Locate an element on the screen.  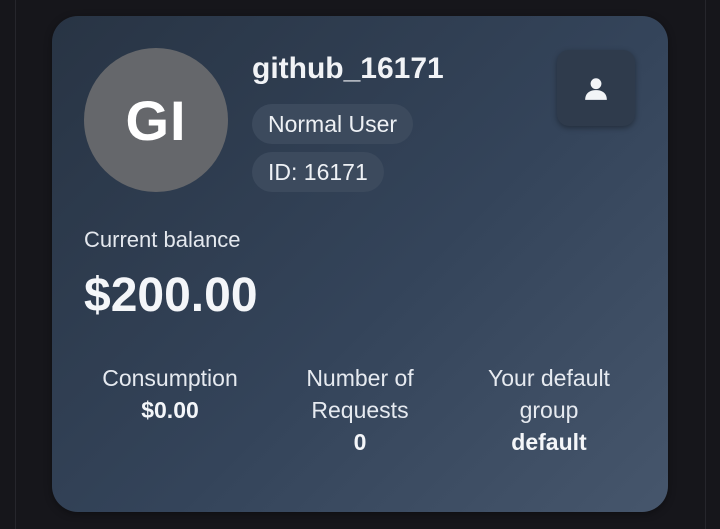
stat-consumption: Consumption $0.00 is located at coordinates (170, 394).